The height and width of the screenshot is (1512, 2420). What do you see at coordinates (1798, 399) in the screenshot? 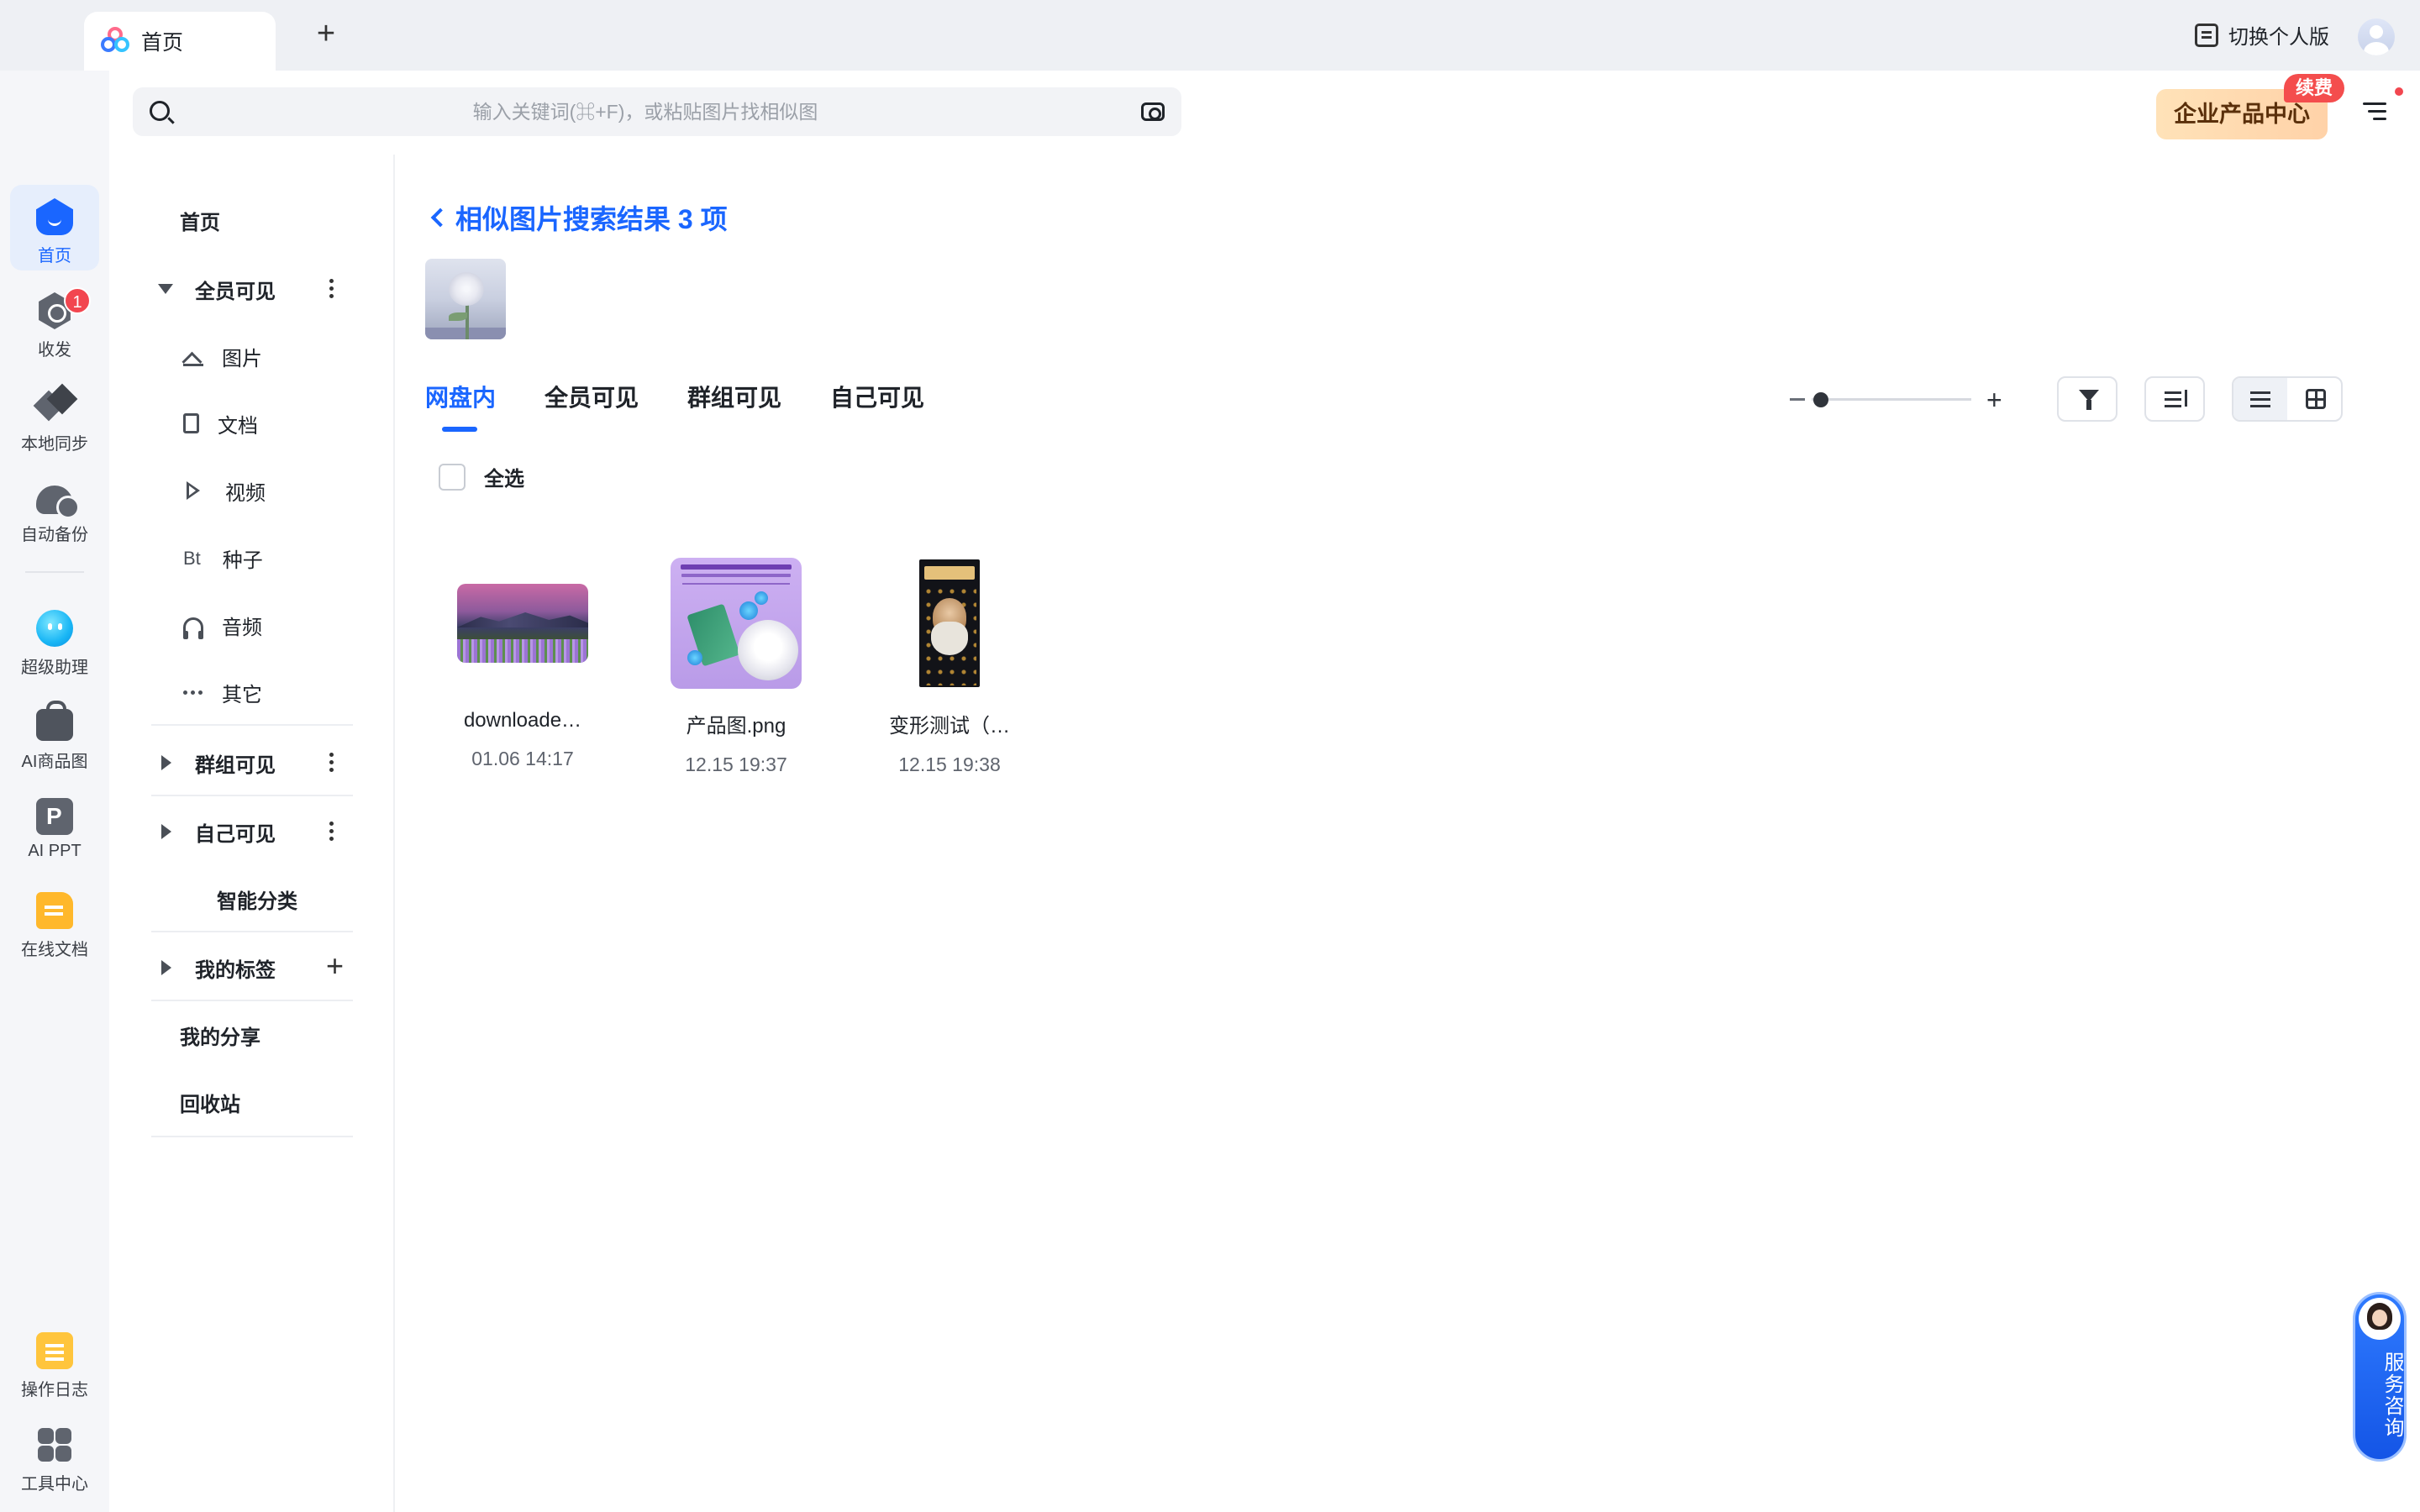
I see `zoom-out-icon` at bounding box center [1798, 399].